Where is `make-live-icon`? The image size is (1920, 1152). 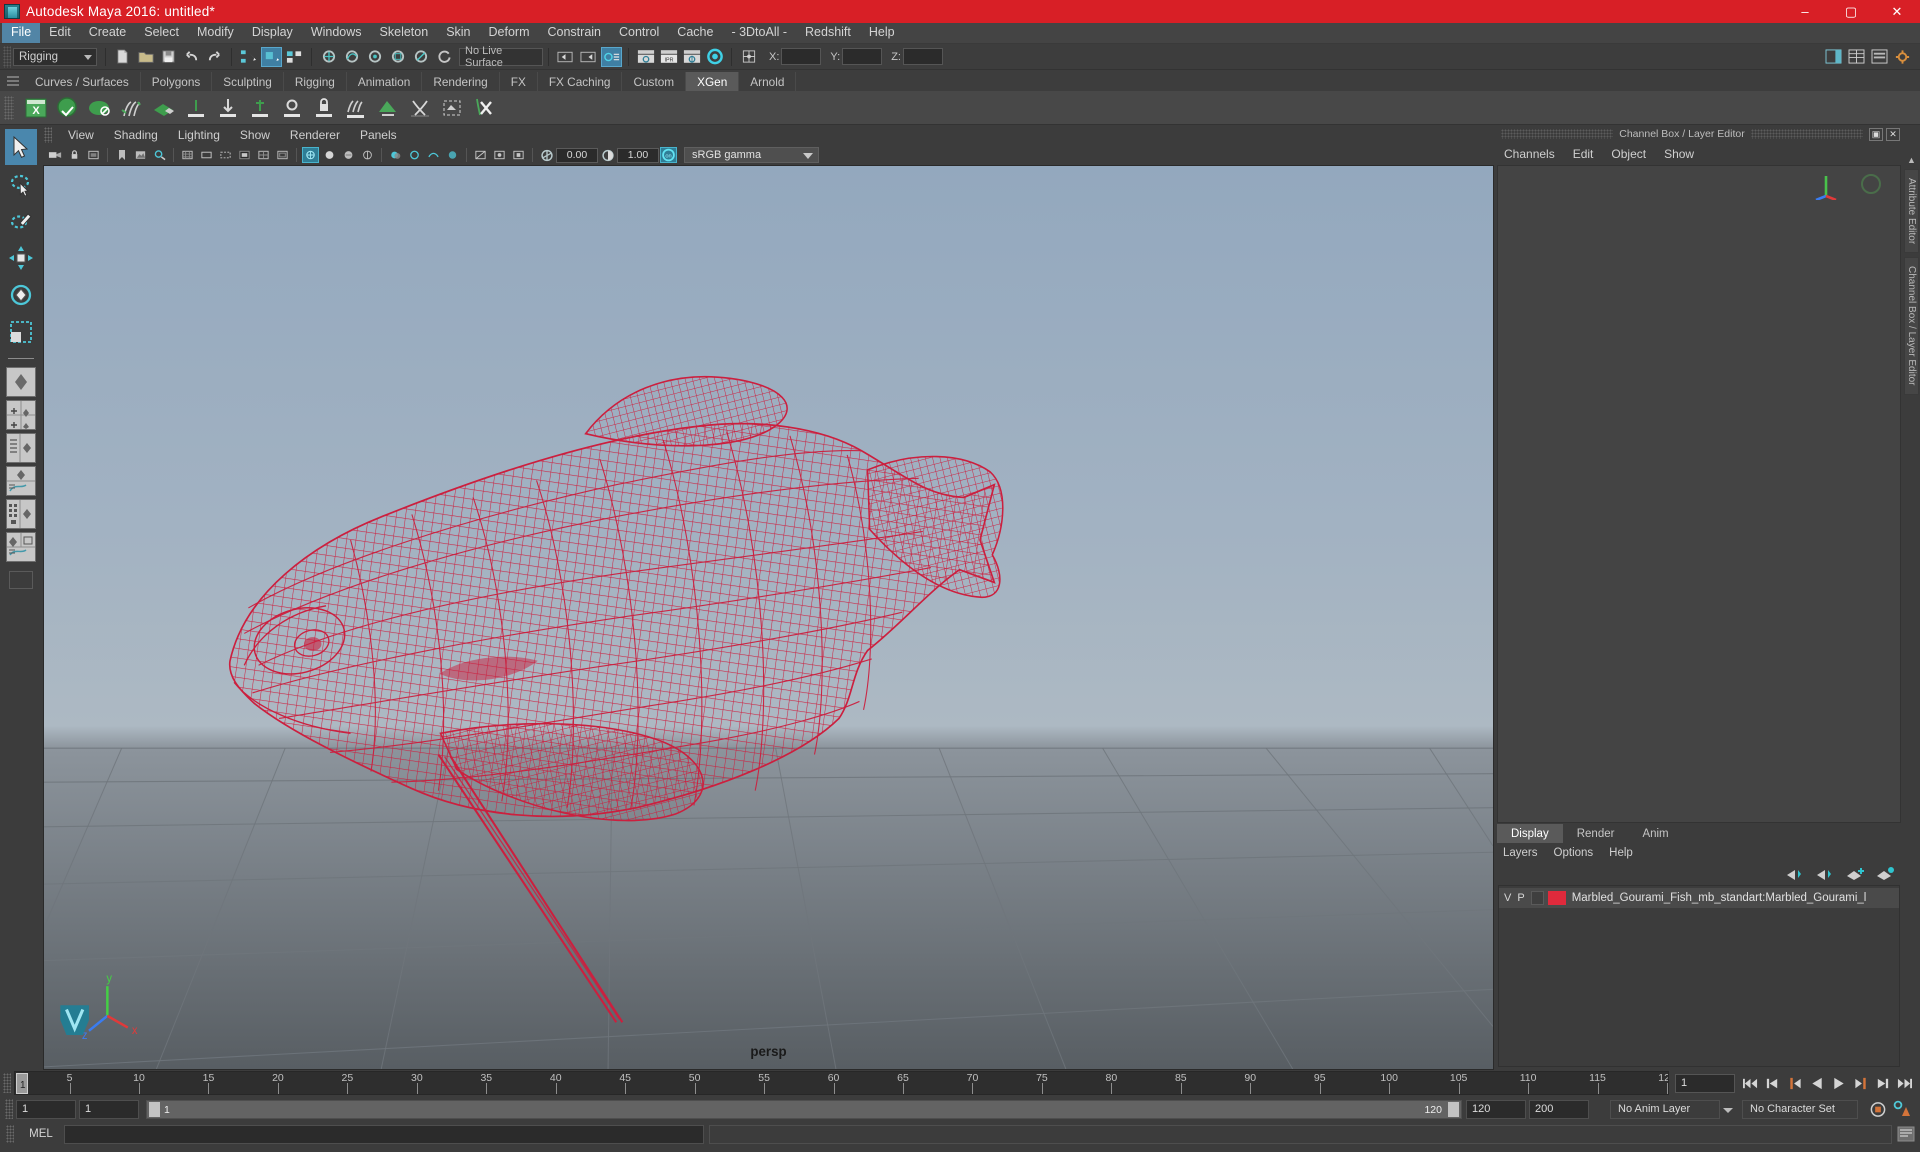 make-live-icon is located at coordinates (443, 57).